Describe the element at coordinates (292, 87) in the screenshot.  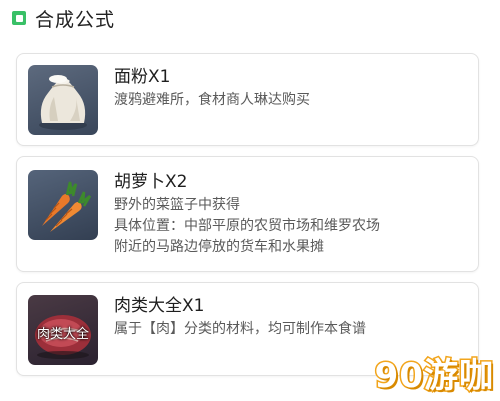
I see `ingredient-info: 面粉X1 渡鸦避难所，食材商人琳达购买` at that location.